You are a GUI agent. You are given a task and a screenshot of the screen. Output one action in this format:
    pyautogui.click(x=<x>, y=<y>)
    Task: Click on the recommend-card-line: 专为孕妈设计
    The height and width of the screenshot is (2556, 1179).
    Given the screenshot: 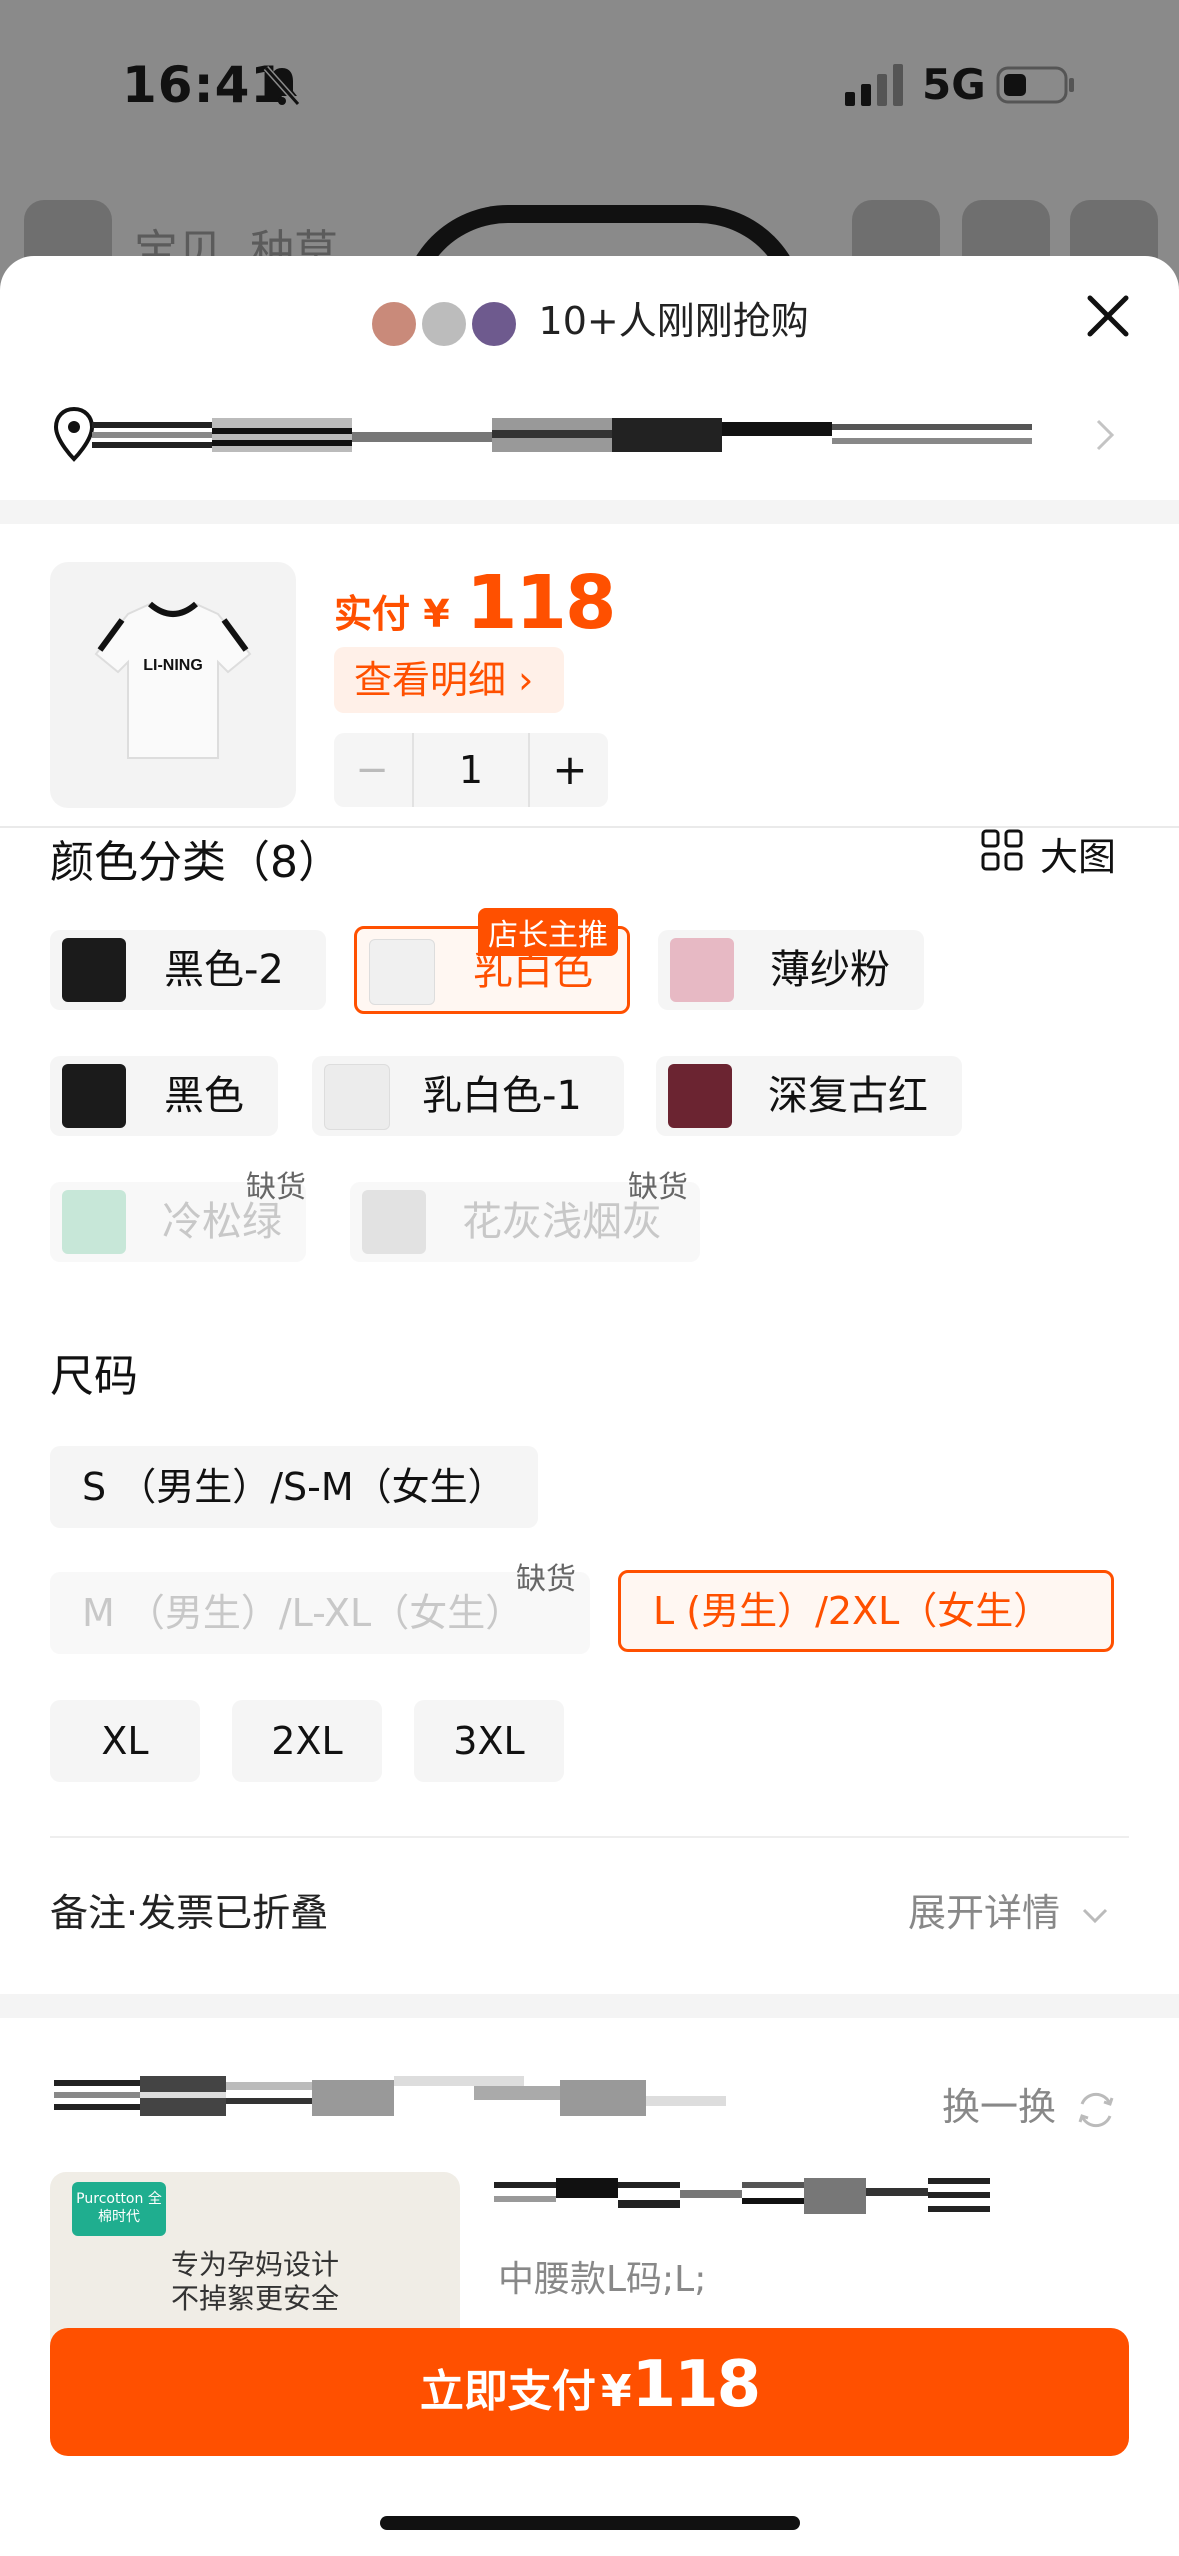 What is the action you would take?
    pyautogui.click(x=254, y=2264)
    